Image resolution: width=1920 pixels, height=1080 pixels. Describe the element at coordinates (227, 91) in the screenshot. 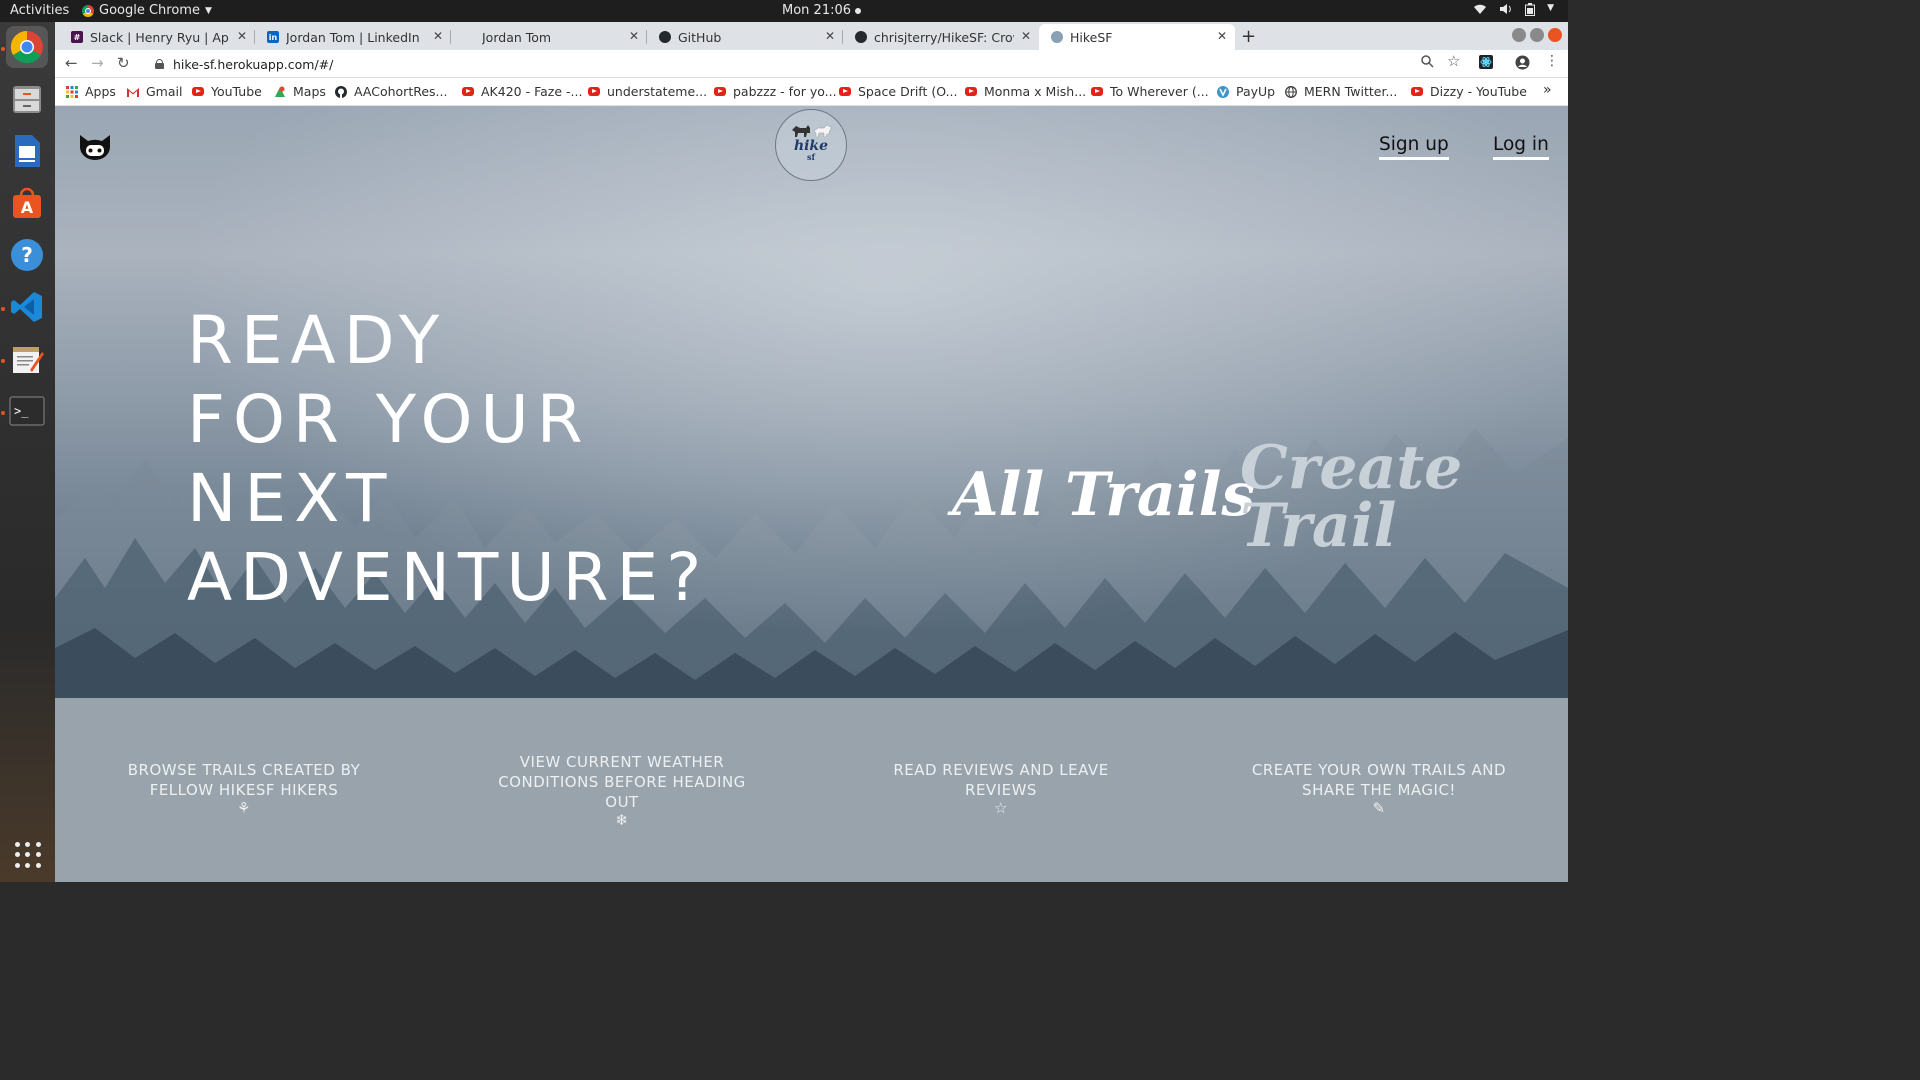

I see `bookmark-youtube: YouTube` at that location.